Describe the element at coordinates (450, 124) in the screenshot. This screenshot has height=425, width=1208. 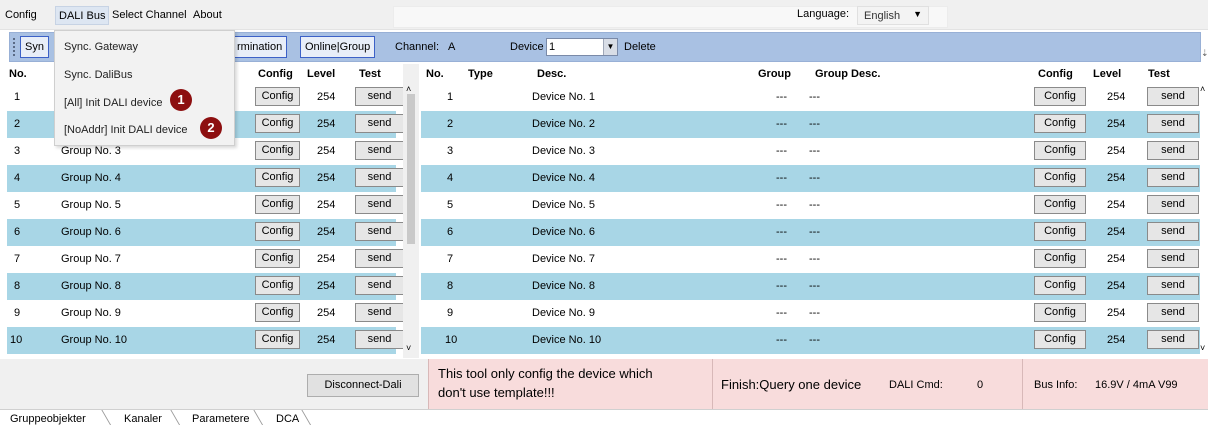
I see `row-number: 2` at that location.